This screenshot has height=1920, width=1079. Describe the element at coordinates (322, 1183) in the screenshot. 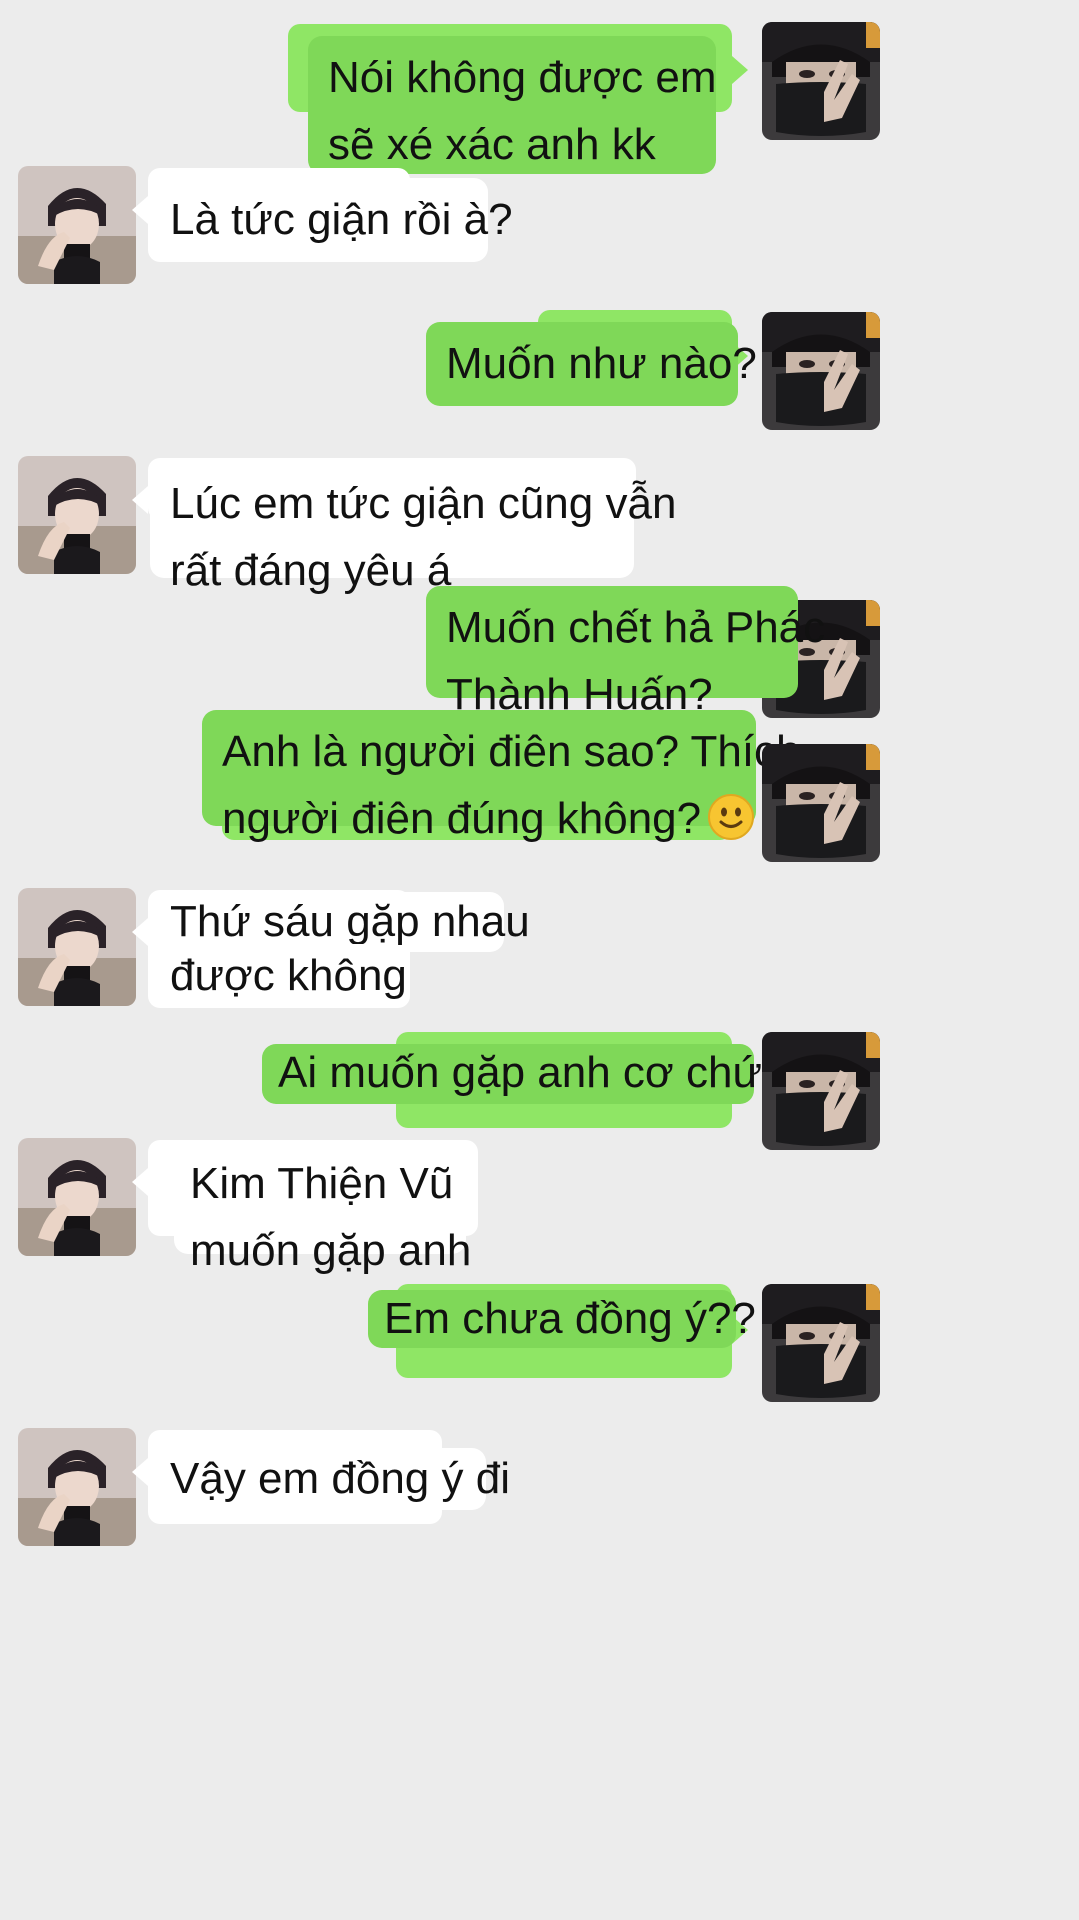

I see `message-line: Kim Thiện Vũ` at that location.